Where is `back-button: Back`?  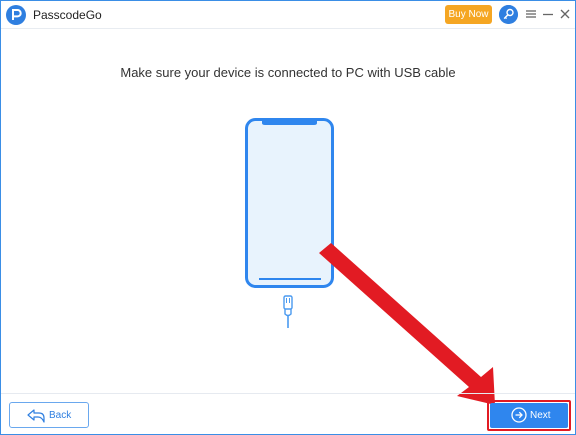
back-button: Back is located at coordinates (49, 415).